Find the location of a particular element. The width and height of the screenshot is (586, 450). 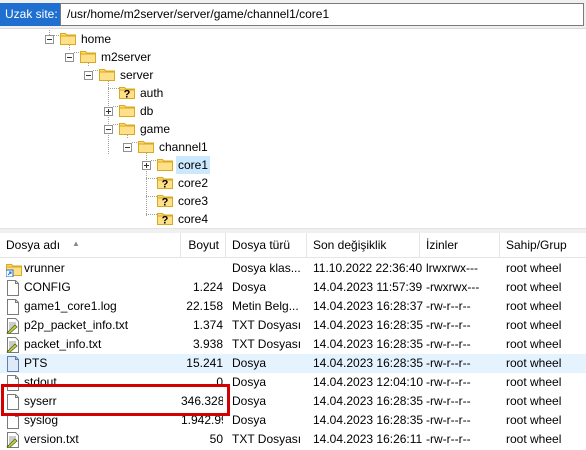

column-header-type: Dosya türü is located at coordinates (266, 245).